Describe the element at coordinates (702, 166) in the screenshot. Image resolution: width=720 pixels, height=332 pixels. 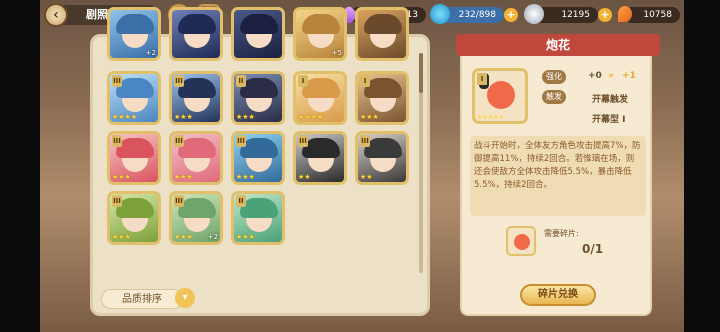
I see `screen-right-edge` at that location.